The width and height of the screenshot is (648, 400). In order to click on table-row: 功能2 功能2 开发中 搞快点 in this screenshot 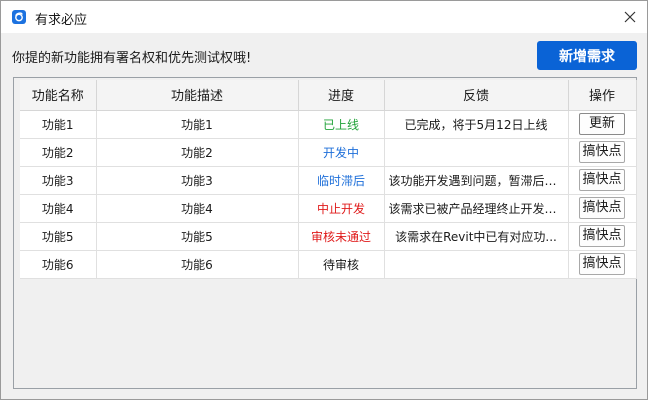, I will do `click(328, 152)`.